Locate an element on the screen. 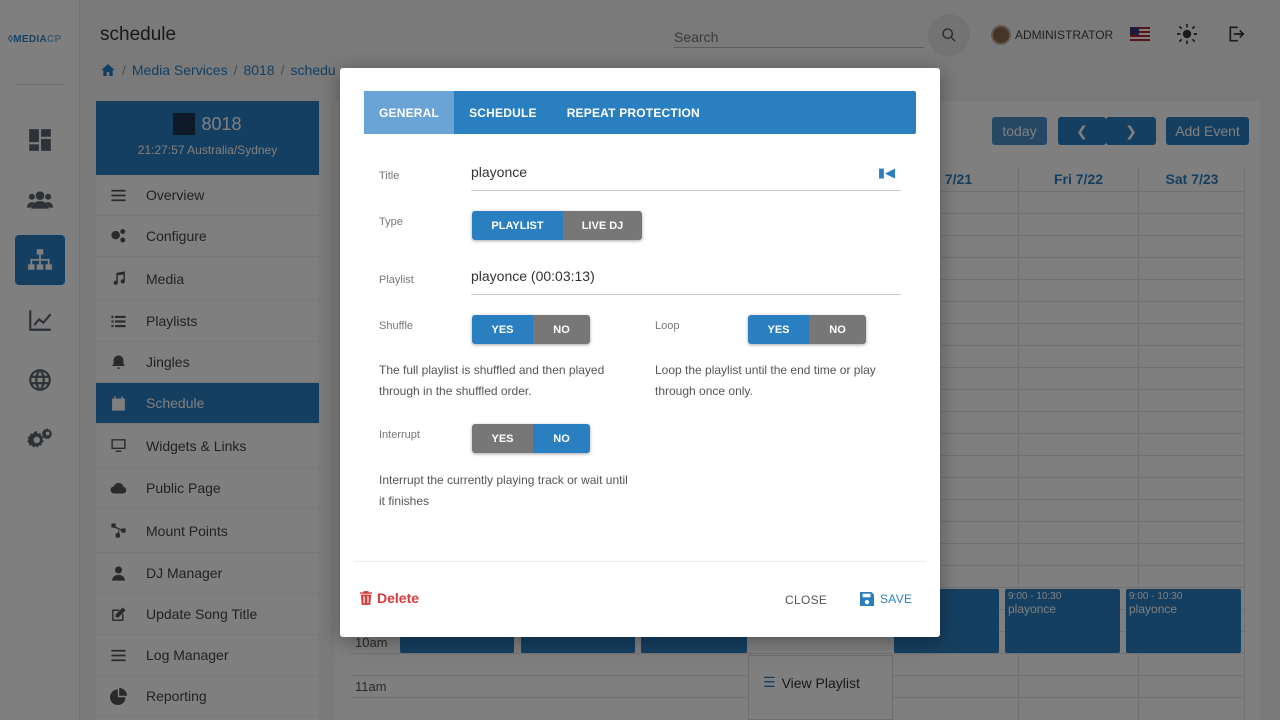 The height and width of the screenshot is (720, 1280). type-label: Type is located at coordinates (391, 222).